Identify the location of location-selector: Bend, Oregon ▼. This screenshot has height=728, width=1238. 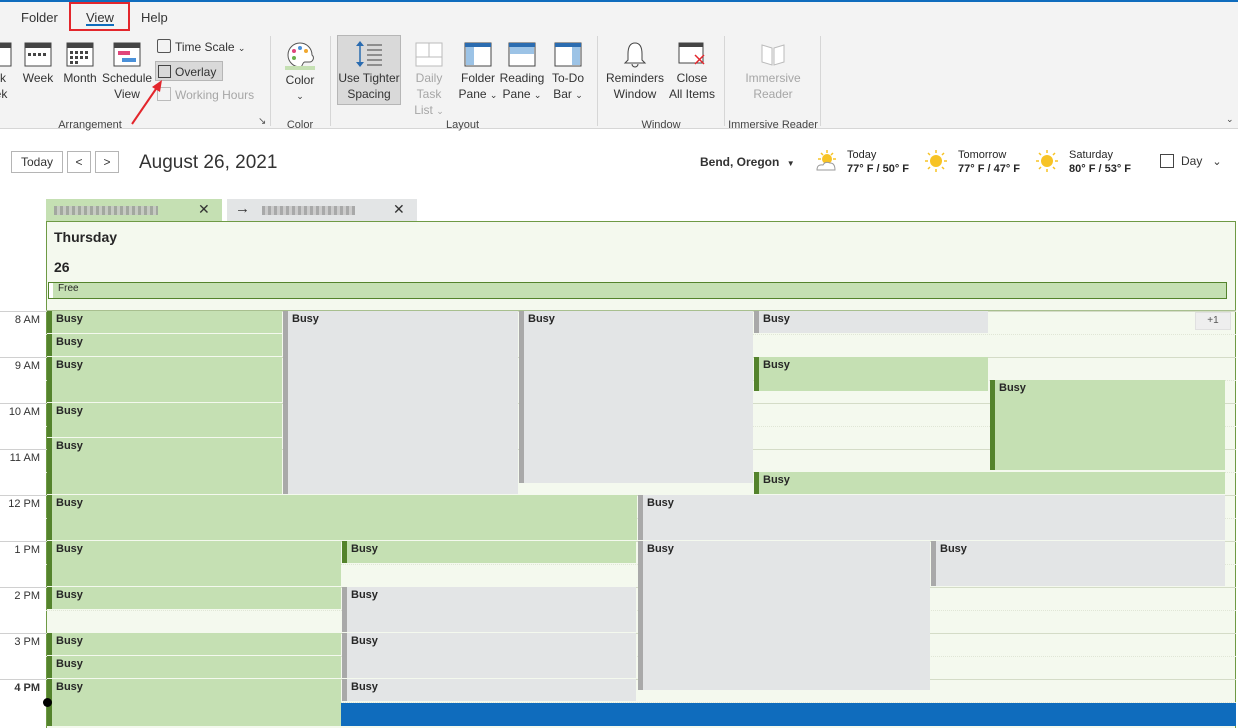
(747, 162).